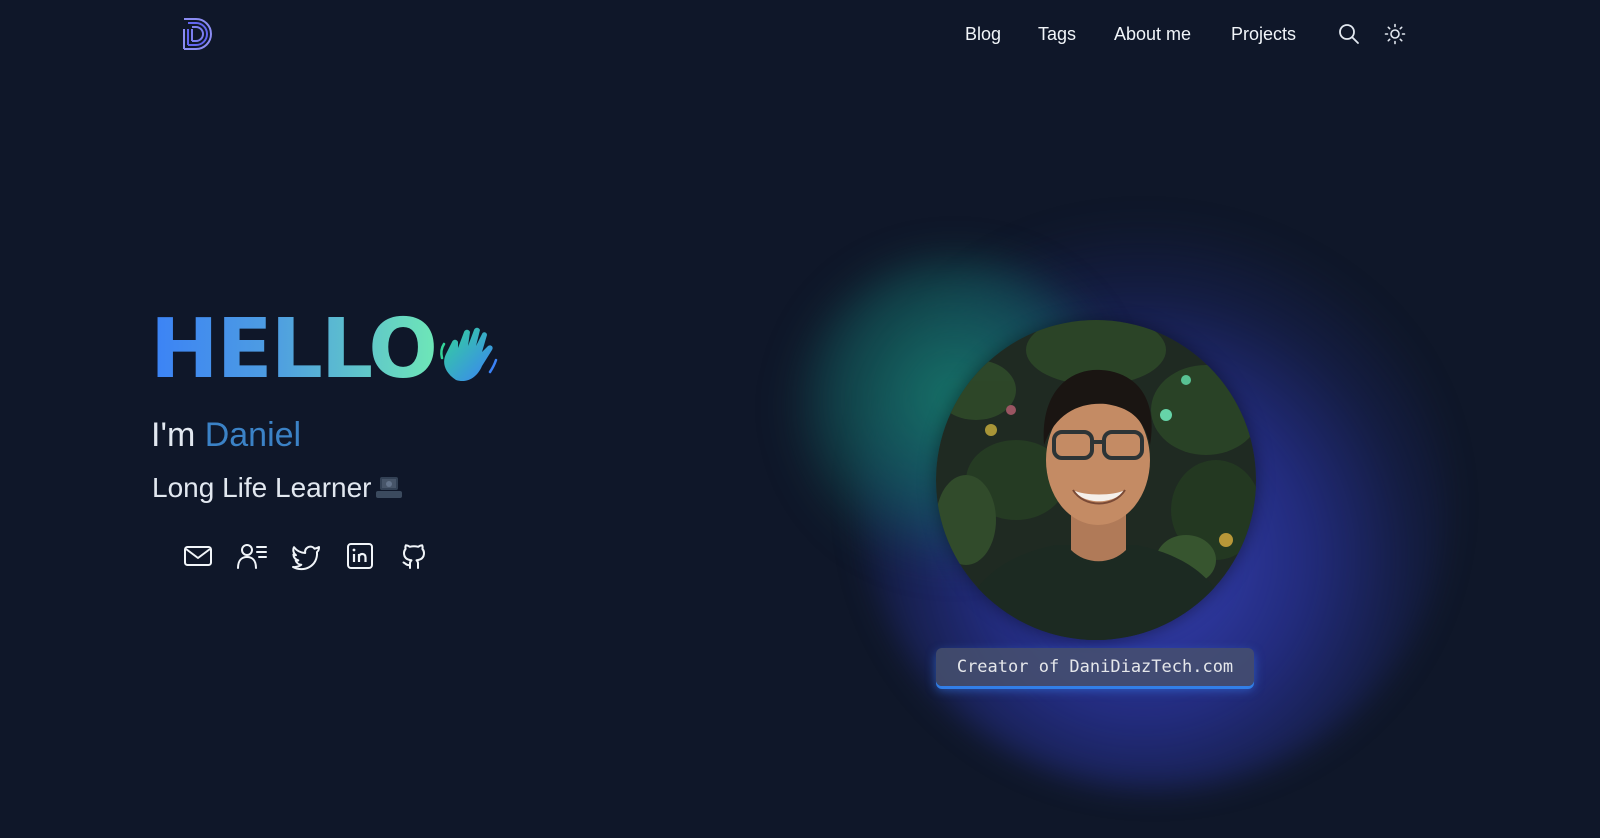 This screenshot has height=838, width=1600. What do you see at coordinates (1095, 667) in the screenshot?
I see `profile-caption: Creator of DaniDiazTech.com` at bounding box center [1095, 667].